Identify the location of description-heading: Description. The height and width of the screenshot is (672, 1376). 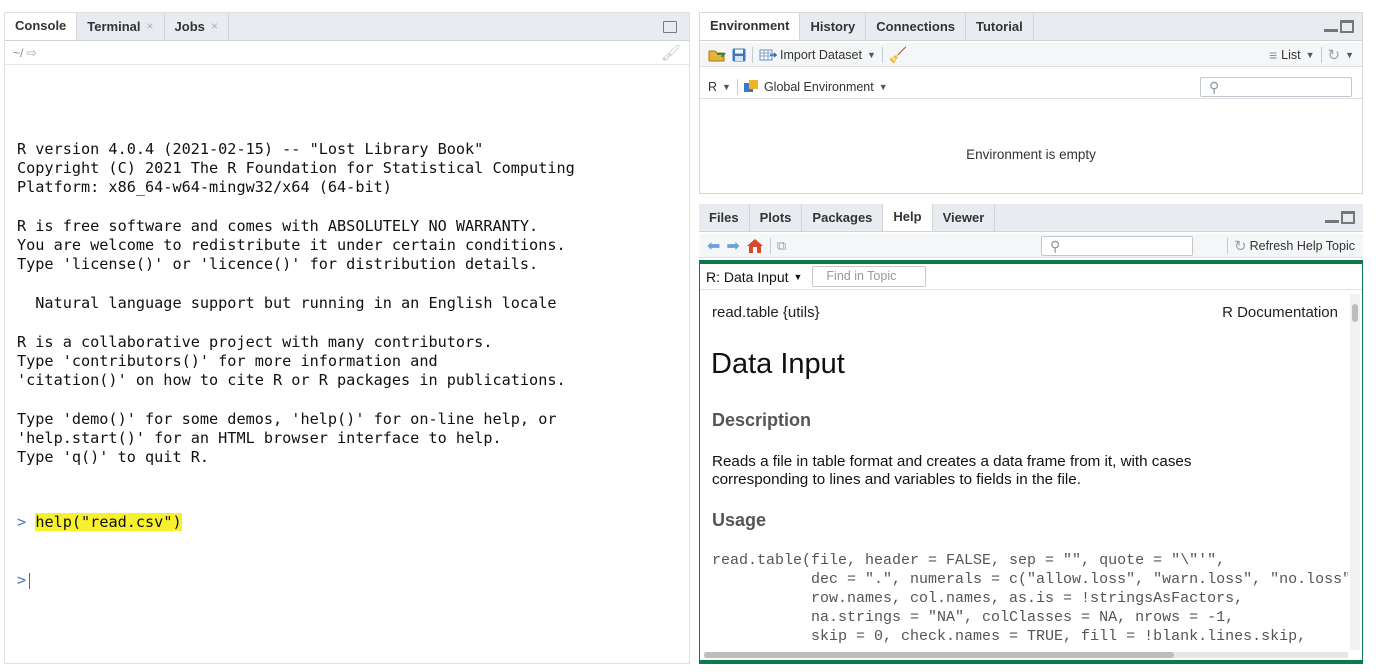
(762, 420).